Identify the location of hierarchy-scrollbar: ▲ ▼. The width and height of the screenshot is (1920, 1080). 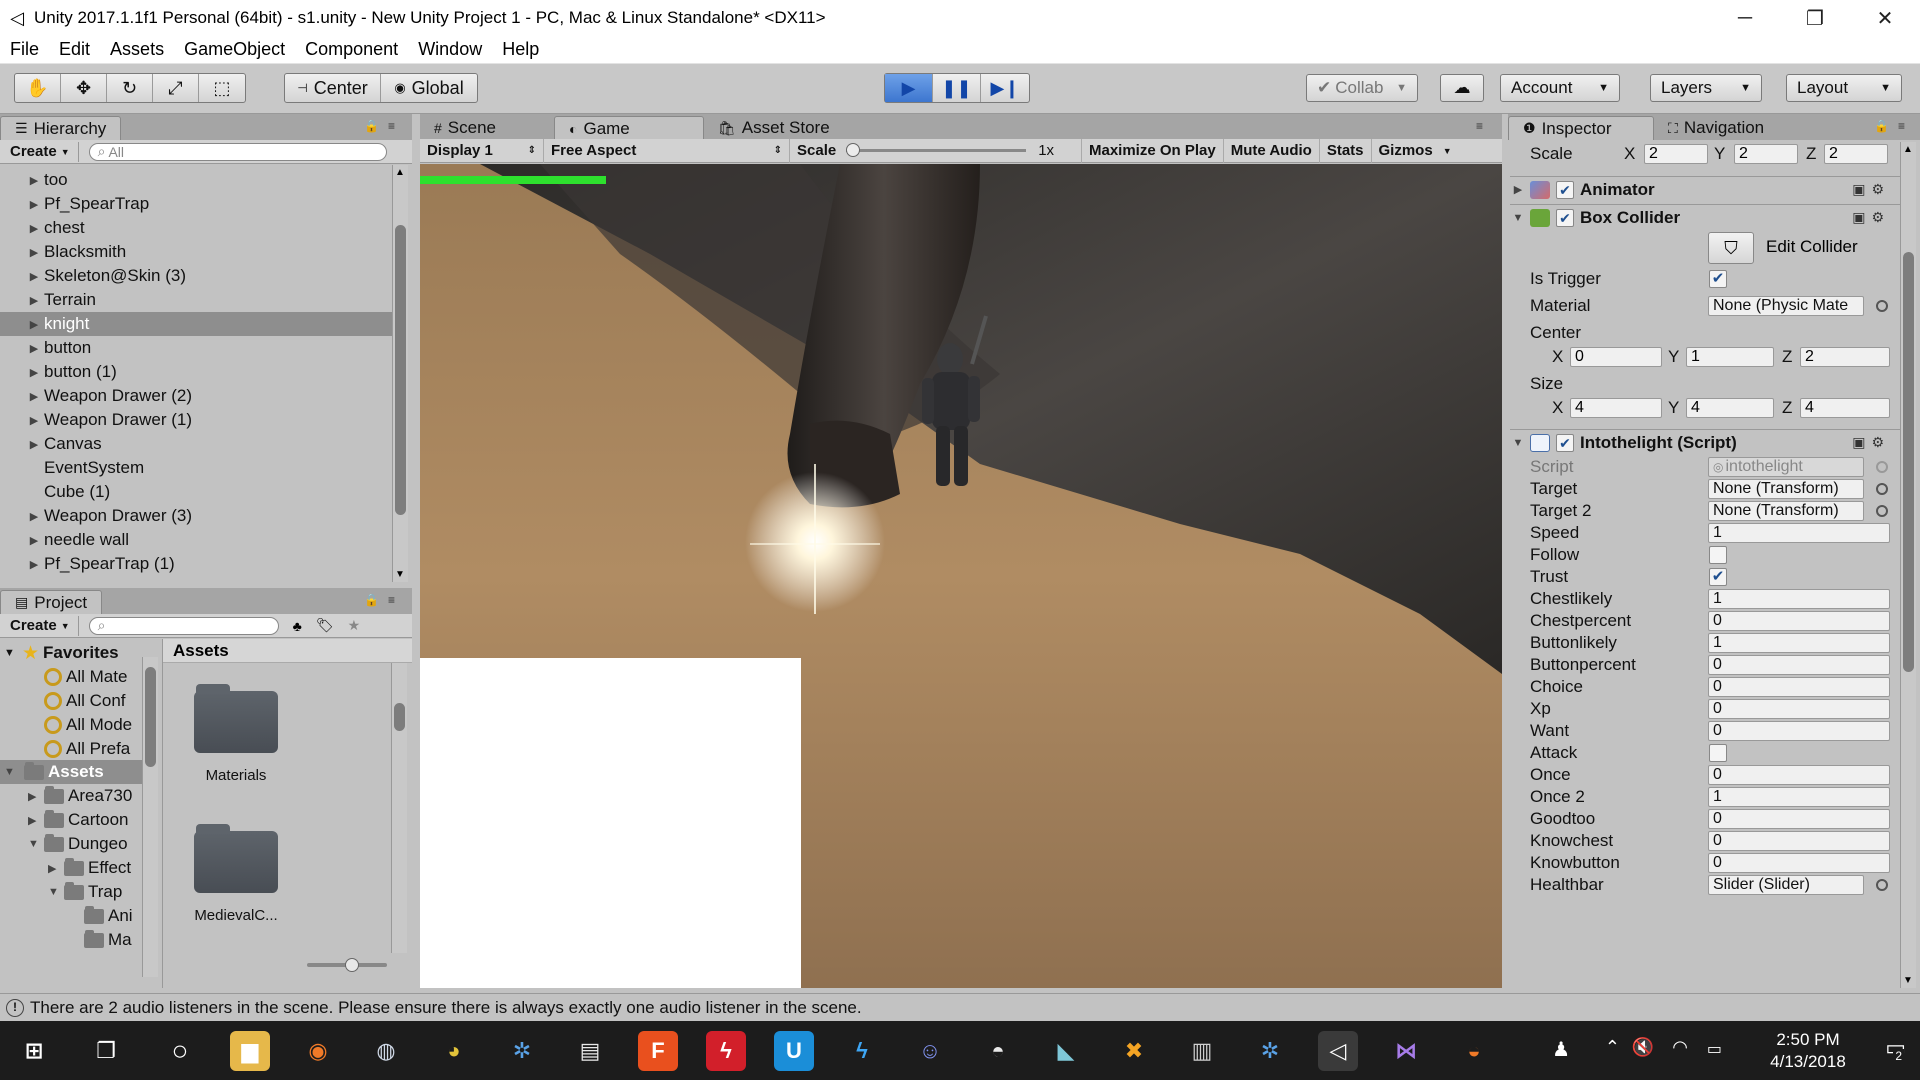
(400, 373).